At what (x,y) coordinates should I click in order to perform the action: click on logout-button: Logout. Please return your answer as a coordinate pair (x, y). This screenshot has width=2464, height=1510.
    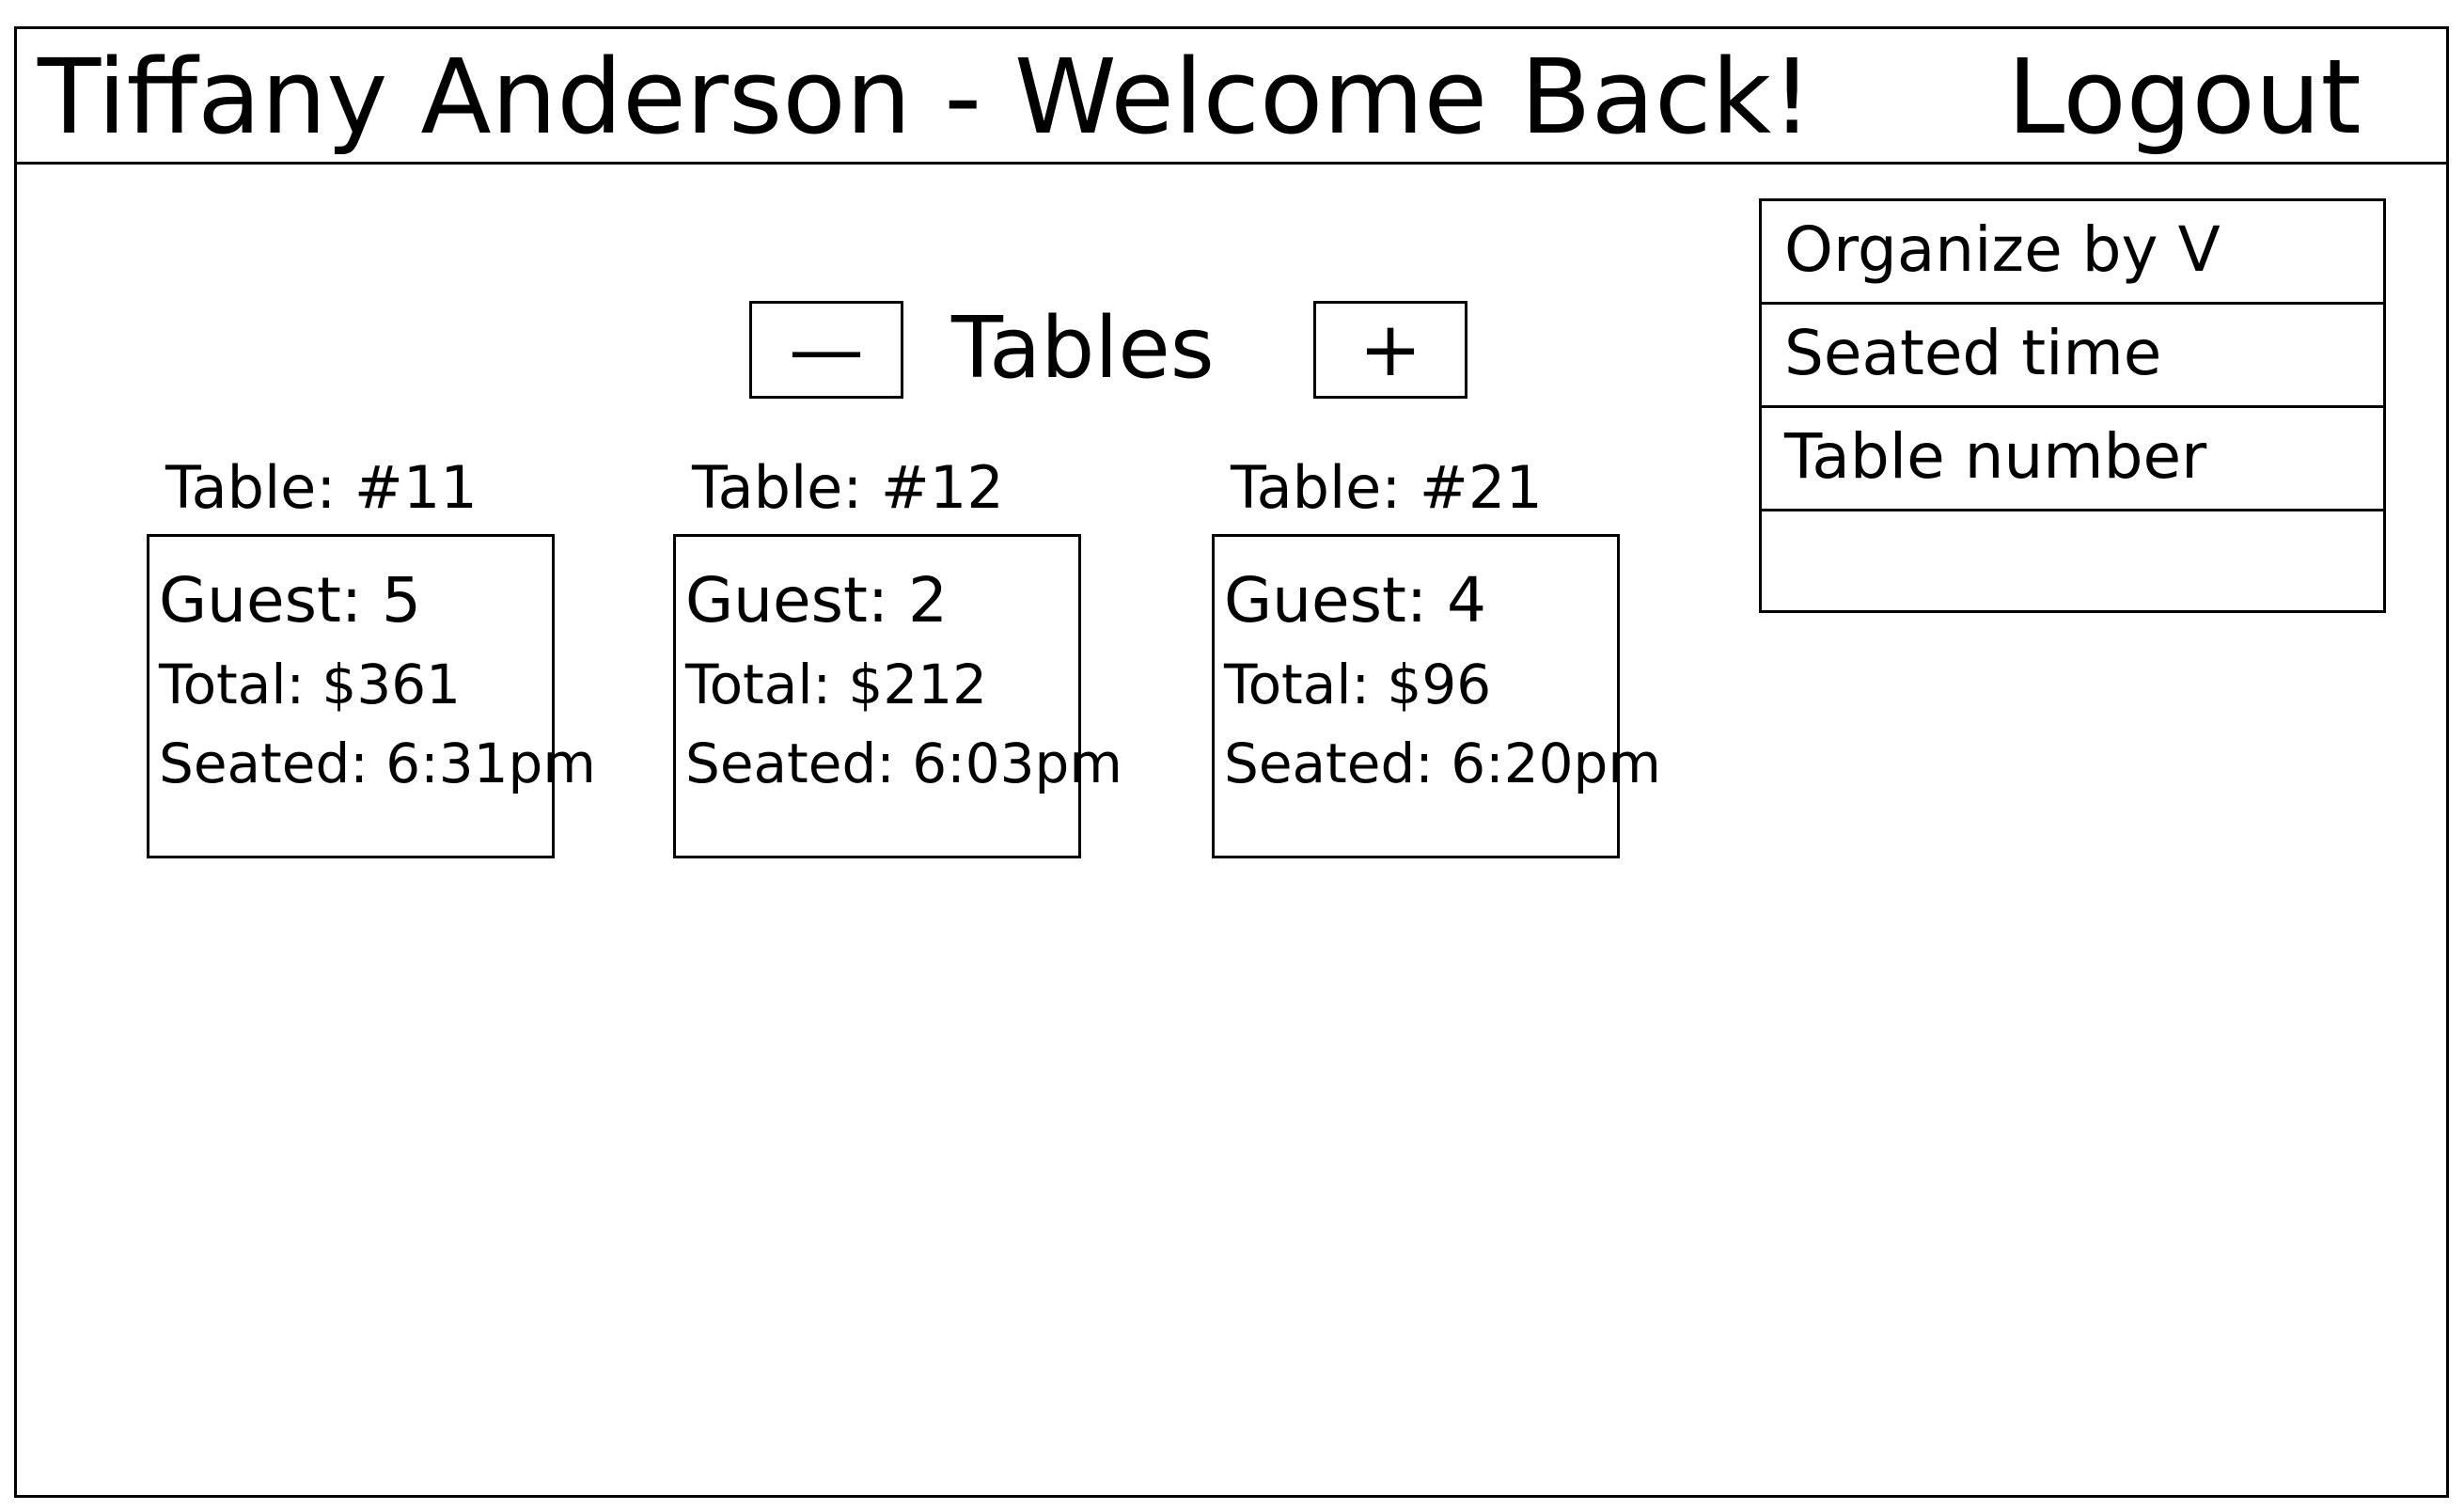
    Looking at the image, I should click on (2184, 97).